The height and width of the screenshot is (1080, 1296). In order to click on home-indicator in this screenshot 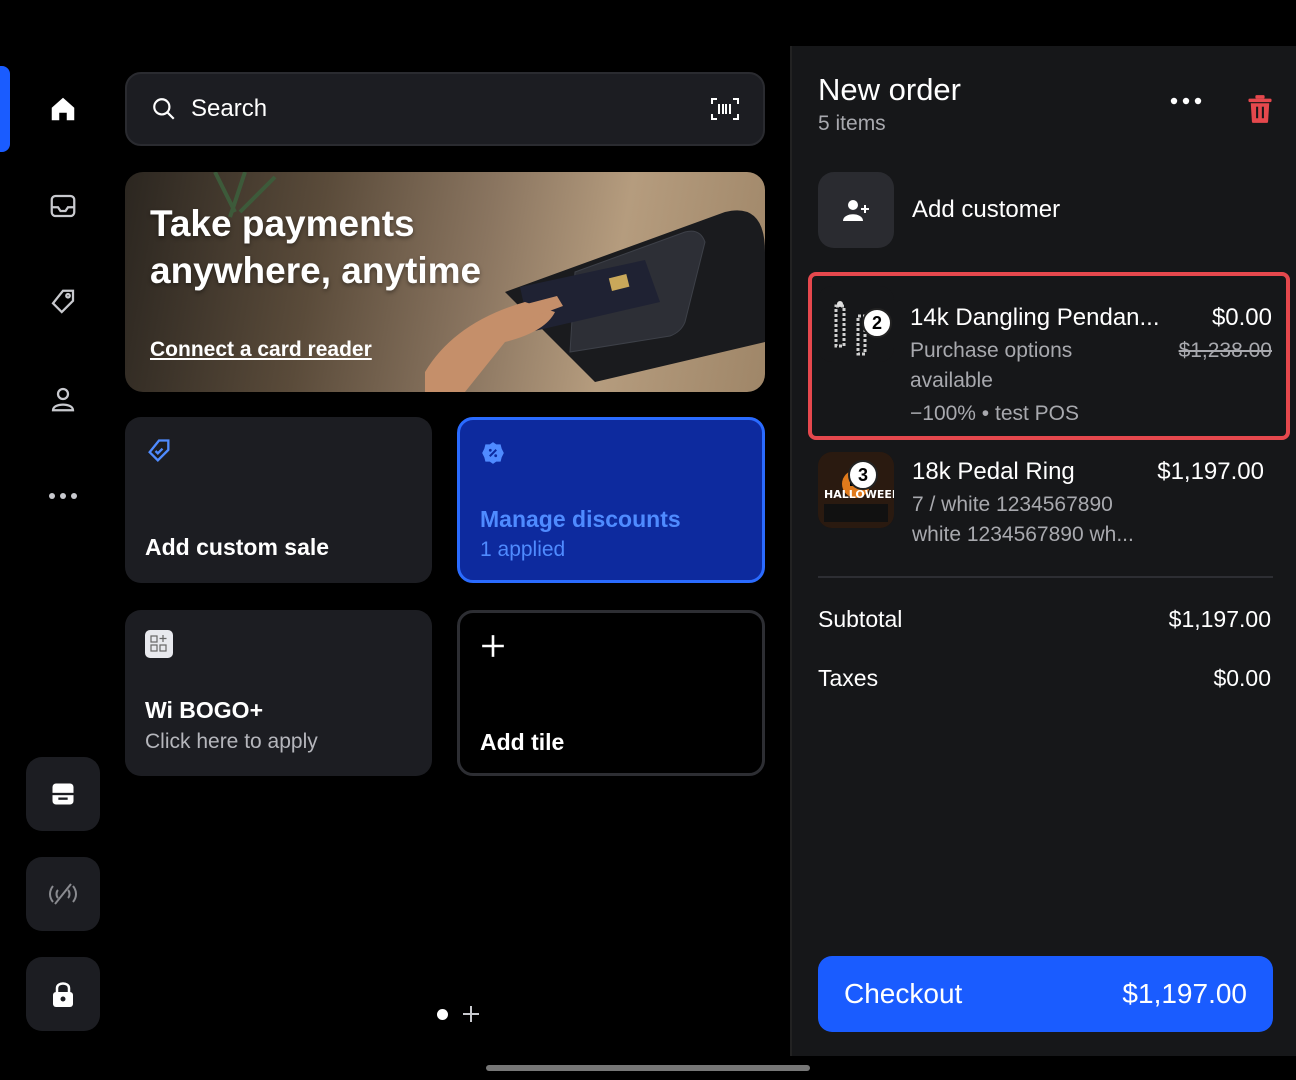, I will do `click(648, 1068)`.